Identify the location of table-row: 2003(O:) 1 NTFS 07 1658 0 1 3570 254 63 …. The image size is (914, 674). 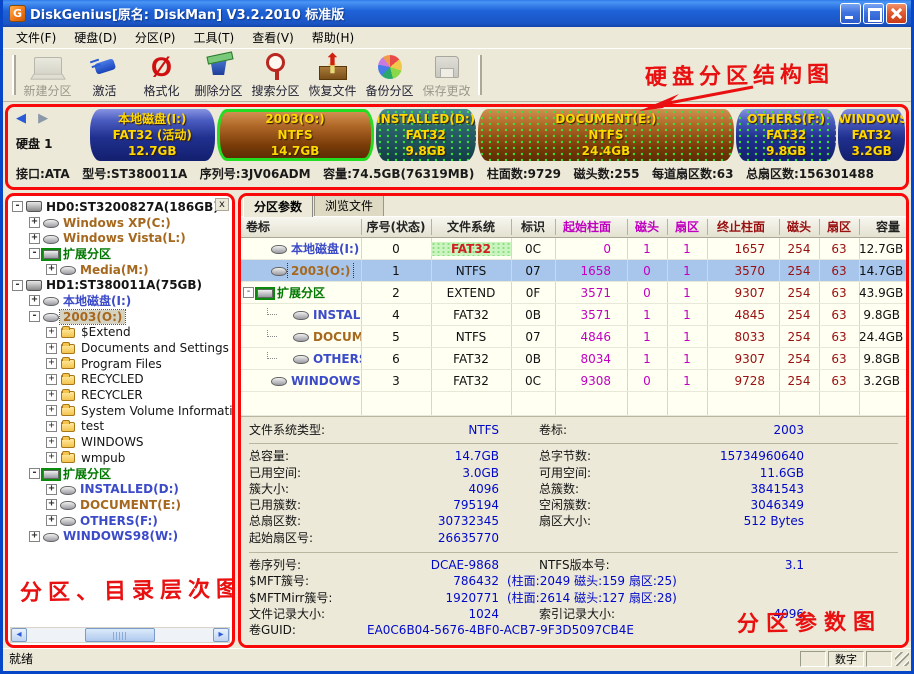
(573, 271).